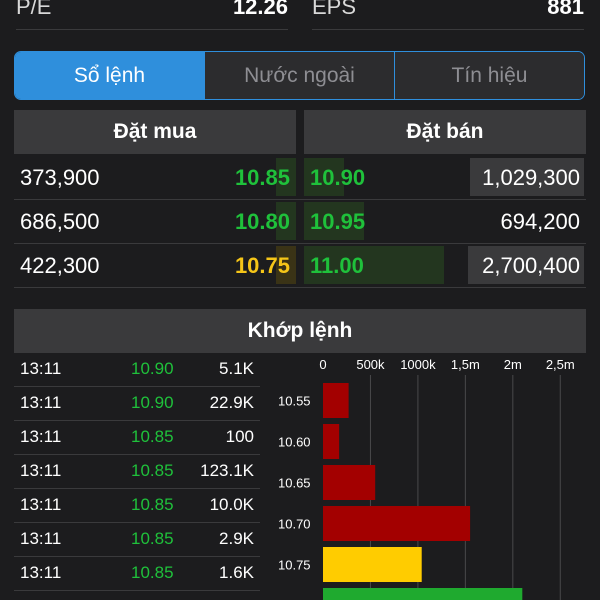 The image size is (600, 600). I want to click on eps-label: EPS, so click(334, 9).